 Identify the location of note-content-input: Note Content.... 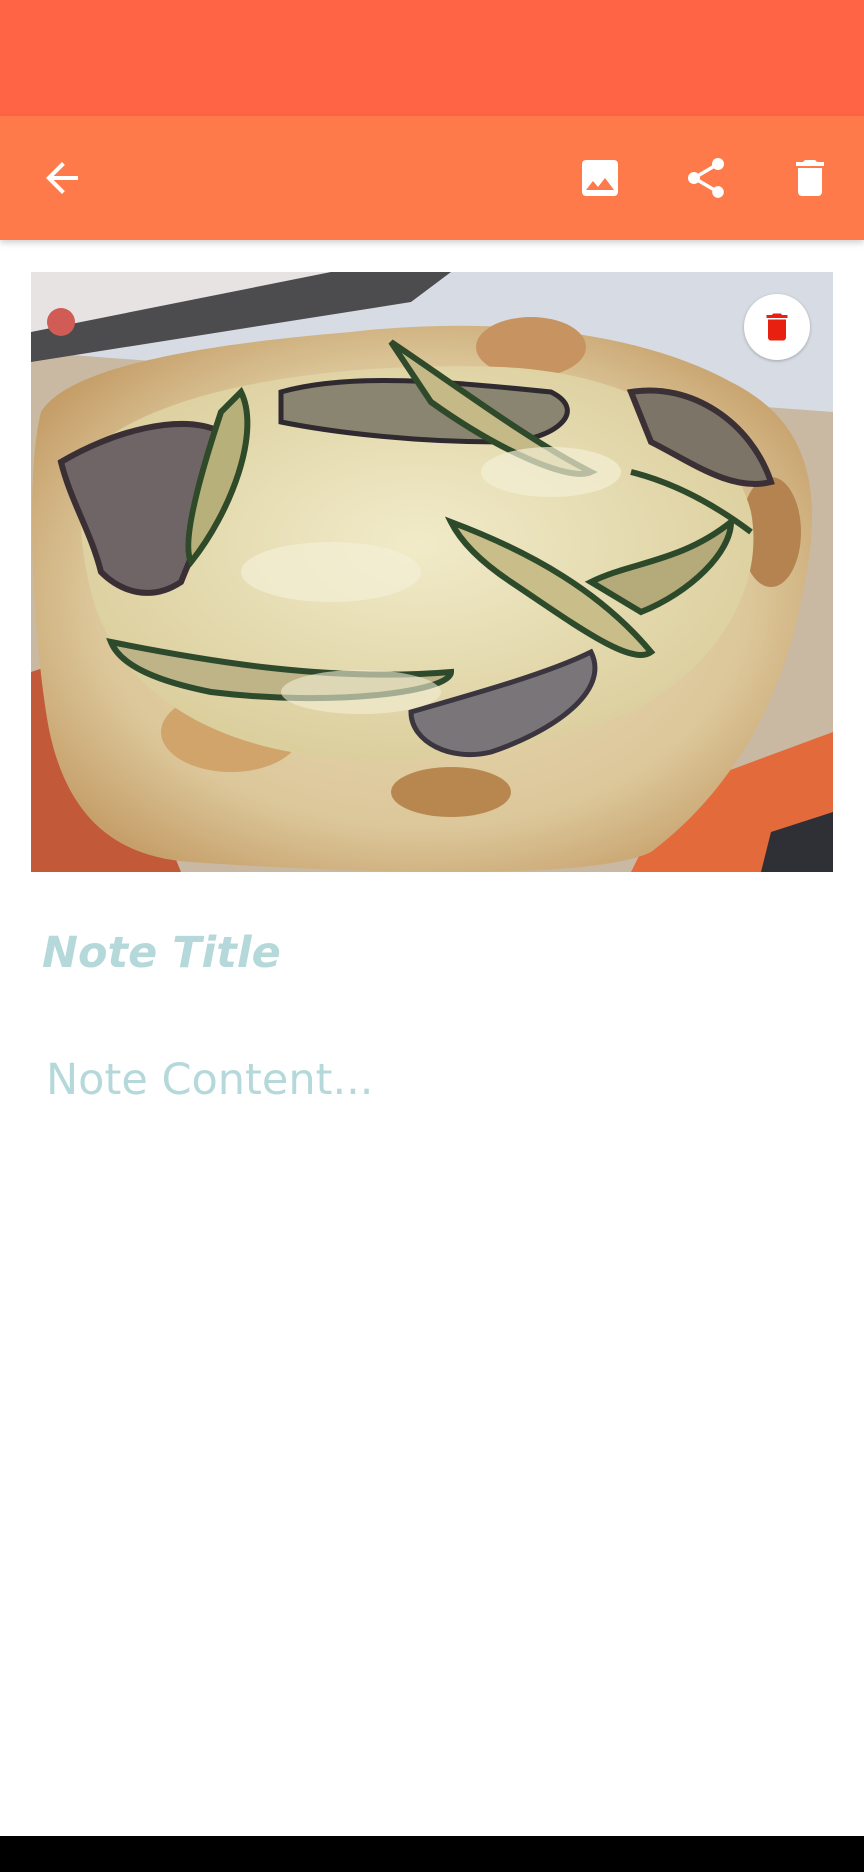
(436, 1080).